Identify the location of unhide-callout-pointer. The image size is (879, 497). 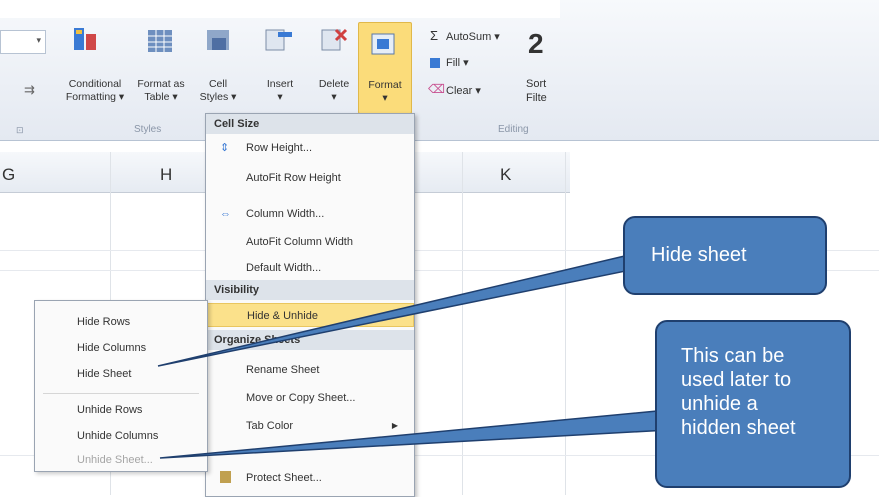
(414, 434).